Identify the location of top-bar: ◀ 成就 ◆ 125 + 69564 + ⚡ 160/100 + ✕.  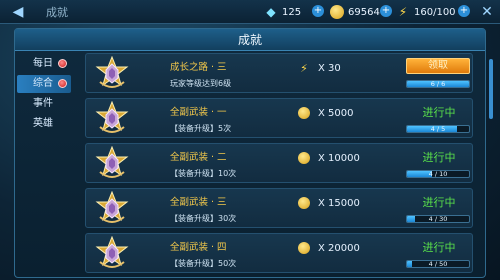
(250, 12).